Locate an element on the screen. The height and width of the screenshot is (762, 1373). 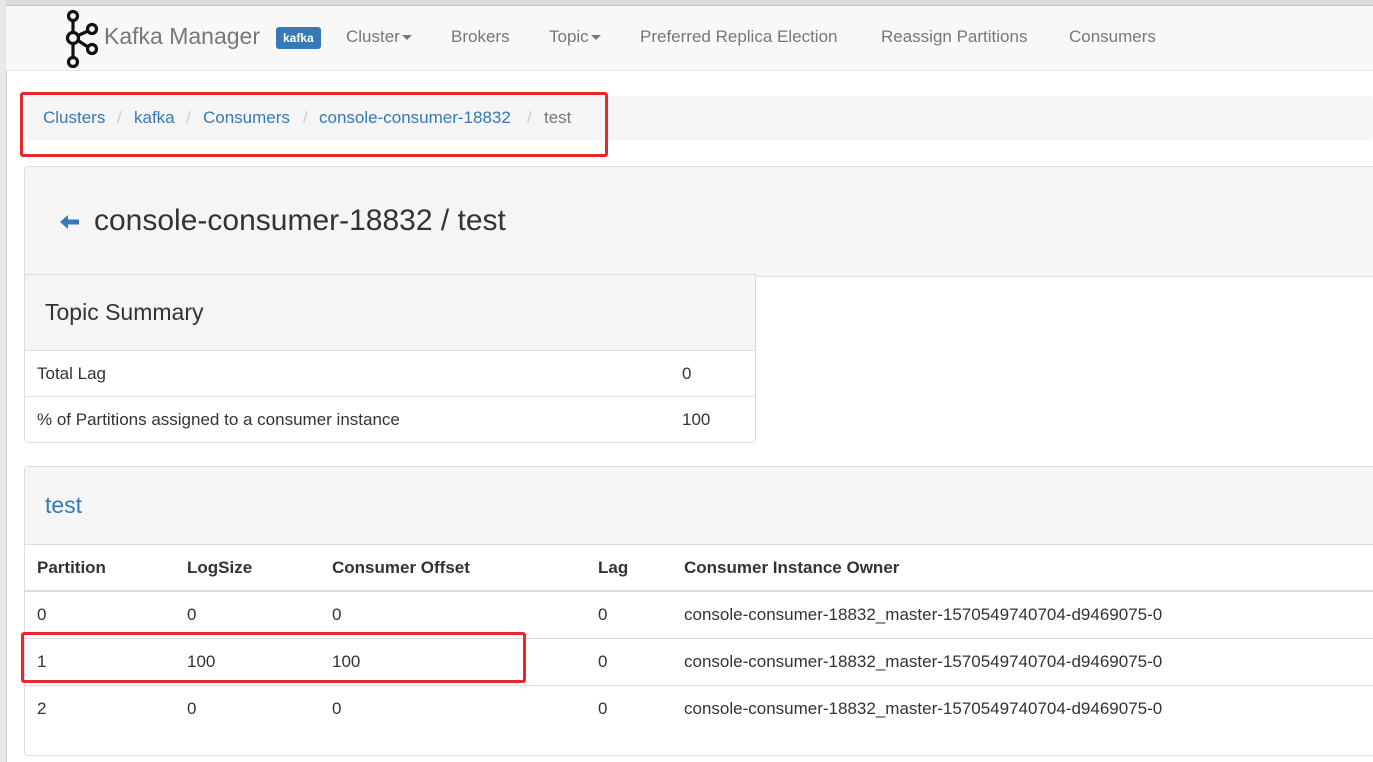
column-header-lag: Lag is located at coordinates (613, 567).